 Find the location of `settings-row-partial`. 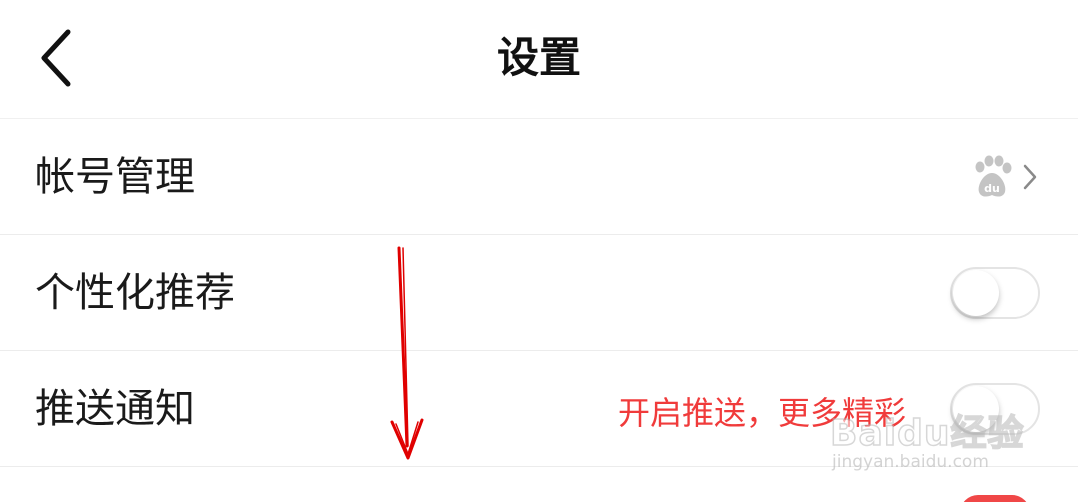

settings-row-partial is located at coordinates (539, 484).